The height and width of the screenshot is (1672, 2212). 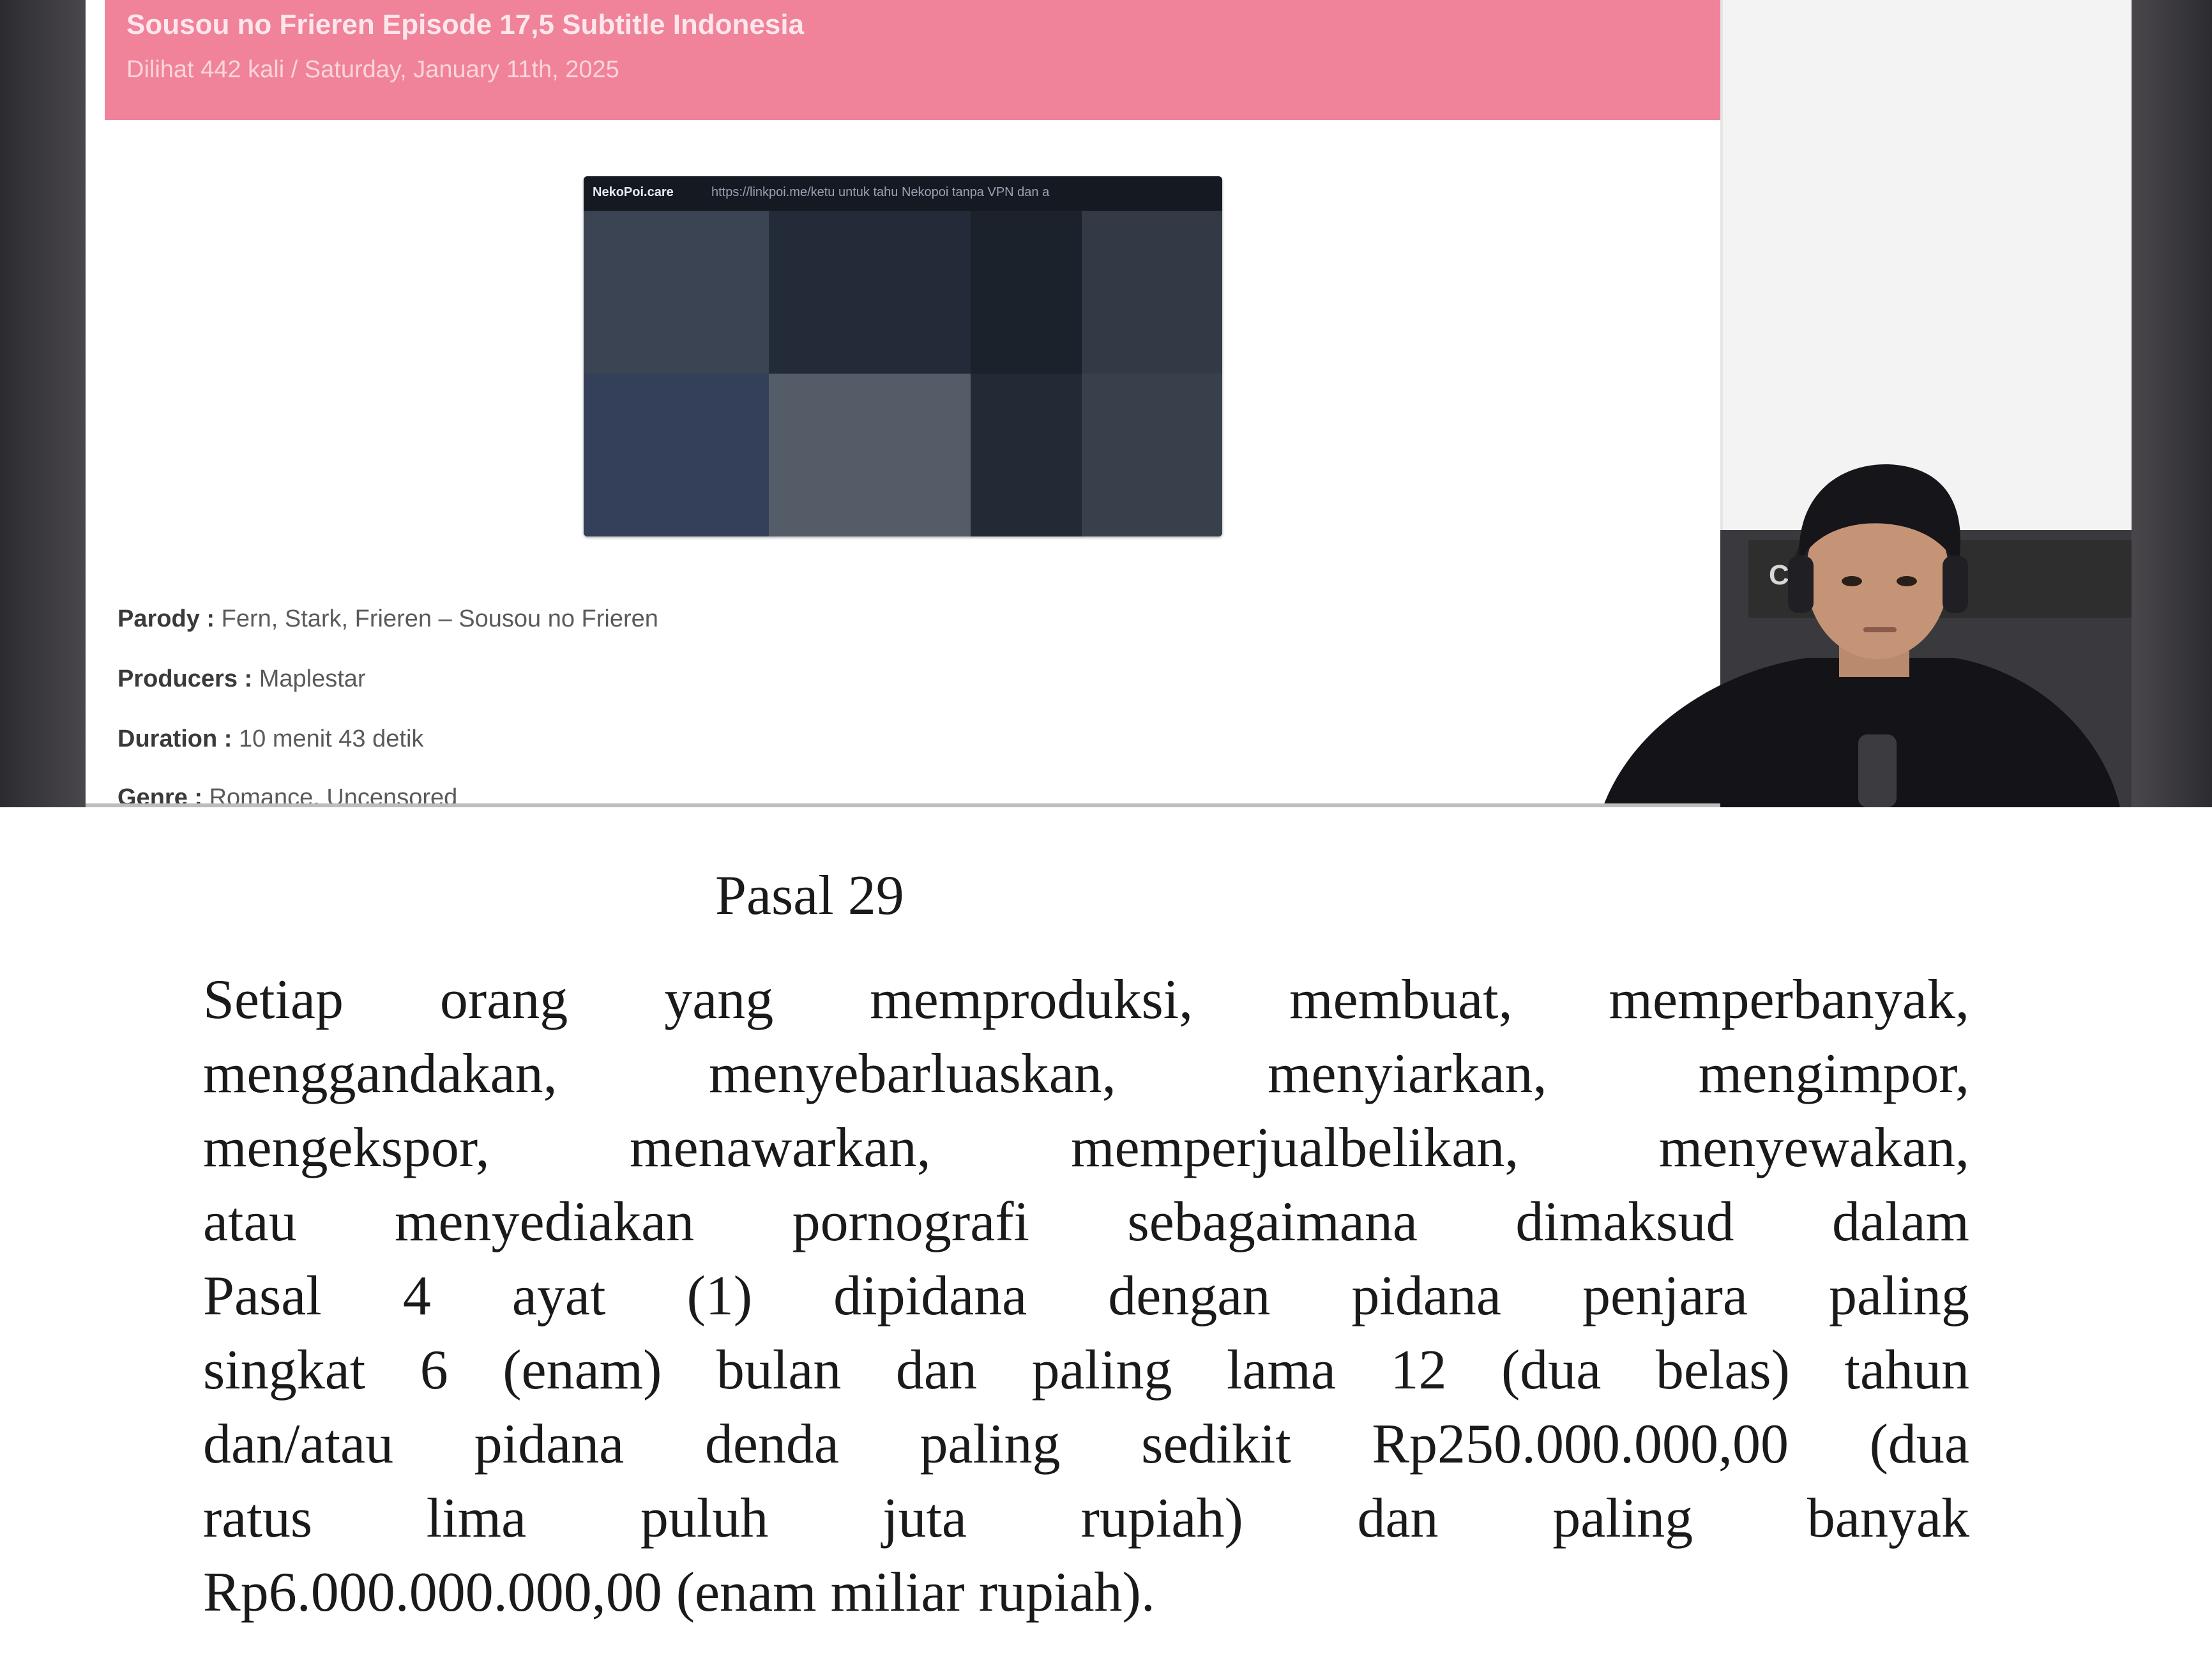 I want to click on parody-value: Fern, Stark, Frieren – Sousou no Frieren, so click(x=437, y=618).